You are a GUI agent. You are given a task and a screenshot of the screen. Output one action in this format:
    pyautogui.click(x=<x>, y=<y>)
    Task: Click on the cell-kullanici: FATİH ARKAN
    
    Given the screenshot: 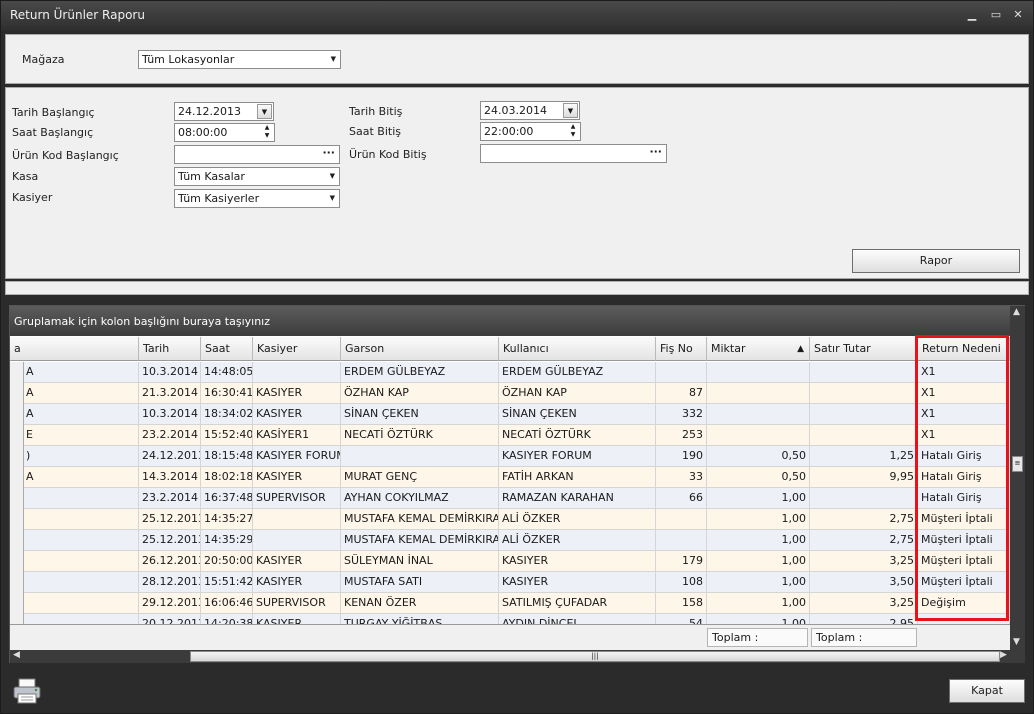 What is the action you would take?
    pyautogui.click(x=577, y=477)
    